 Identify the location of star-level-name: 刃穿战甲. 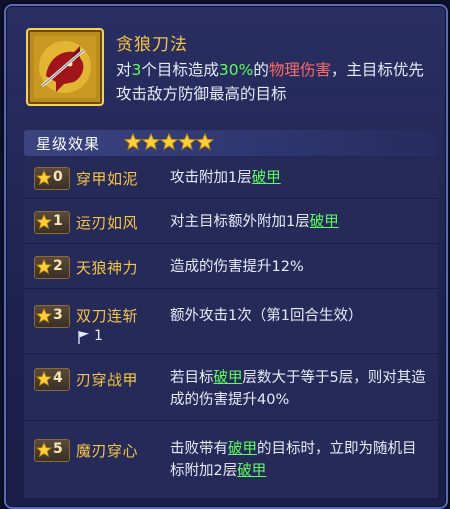
(107, 380).